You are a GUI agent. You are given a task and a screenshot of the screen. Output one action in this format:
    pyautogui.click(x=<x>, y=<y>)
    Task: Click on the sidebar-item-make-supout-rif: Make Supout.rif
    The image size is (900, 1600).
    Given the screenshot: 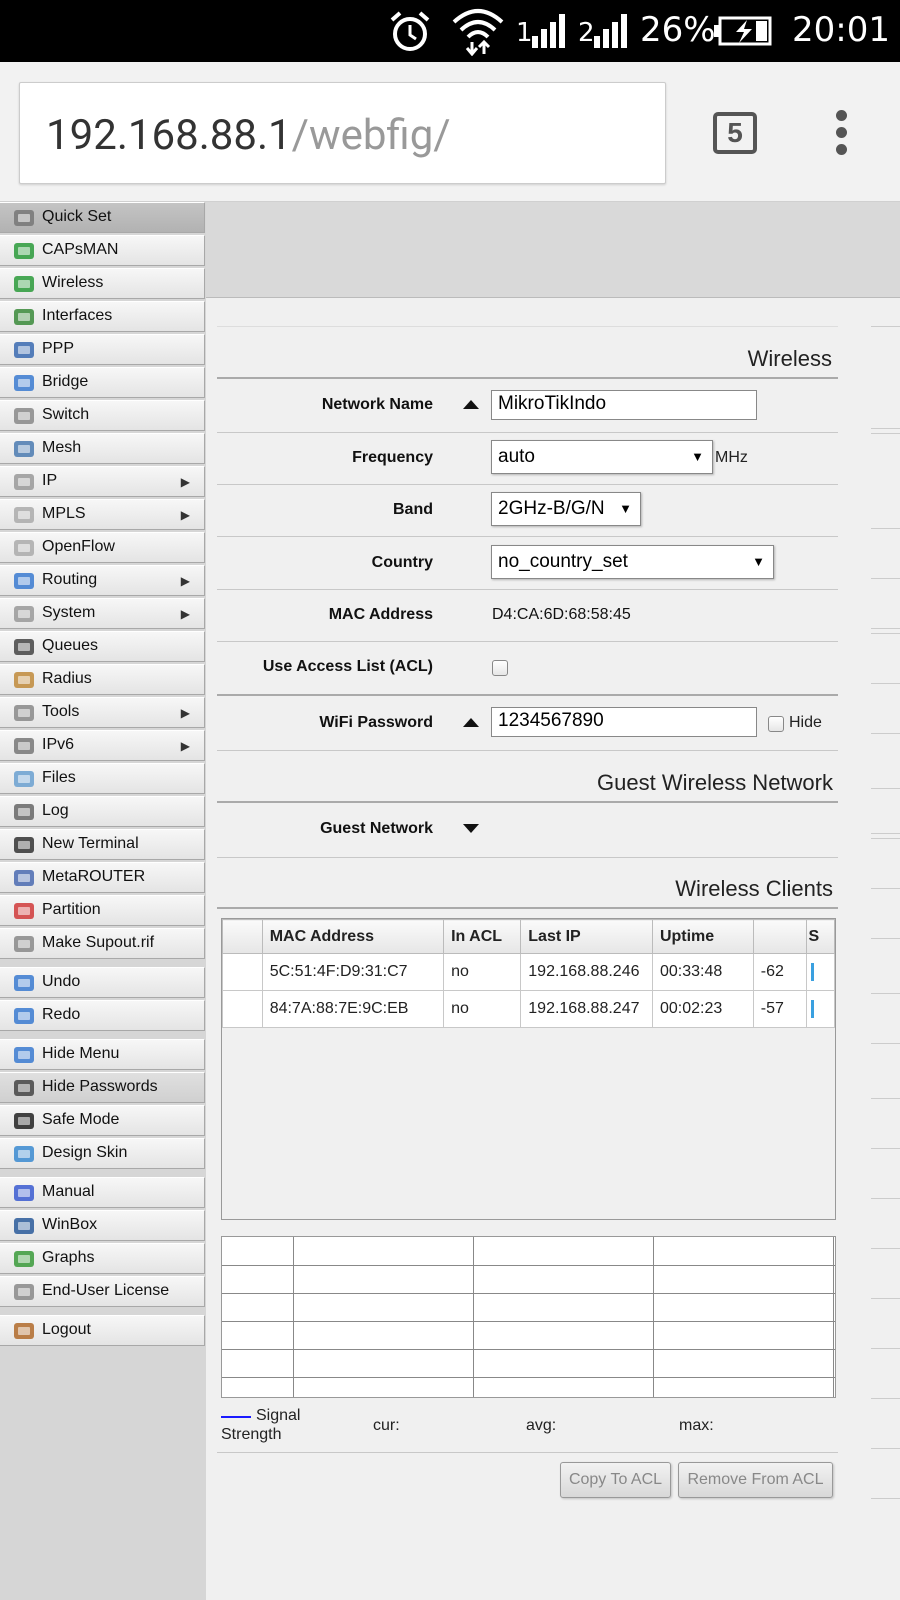 What is the action you would take?
    pyautogui.click(x=102, y=943)
    